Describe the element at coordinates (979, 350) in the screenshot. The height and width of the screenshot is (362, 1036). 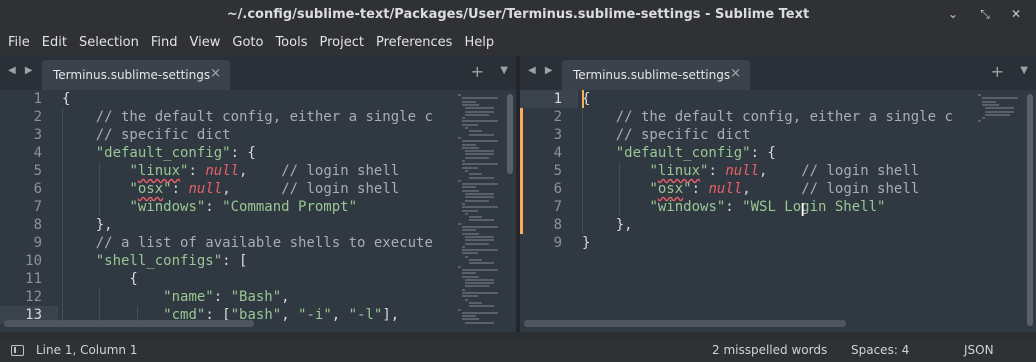
I see `syntax-status: JSON` at that location.